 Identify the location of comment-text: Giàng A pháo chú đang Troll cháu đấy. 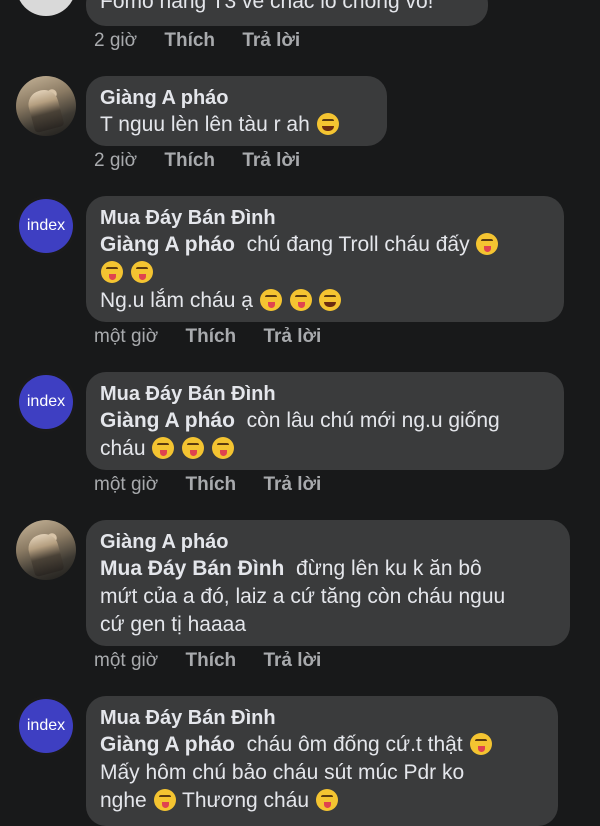
(325, 245).